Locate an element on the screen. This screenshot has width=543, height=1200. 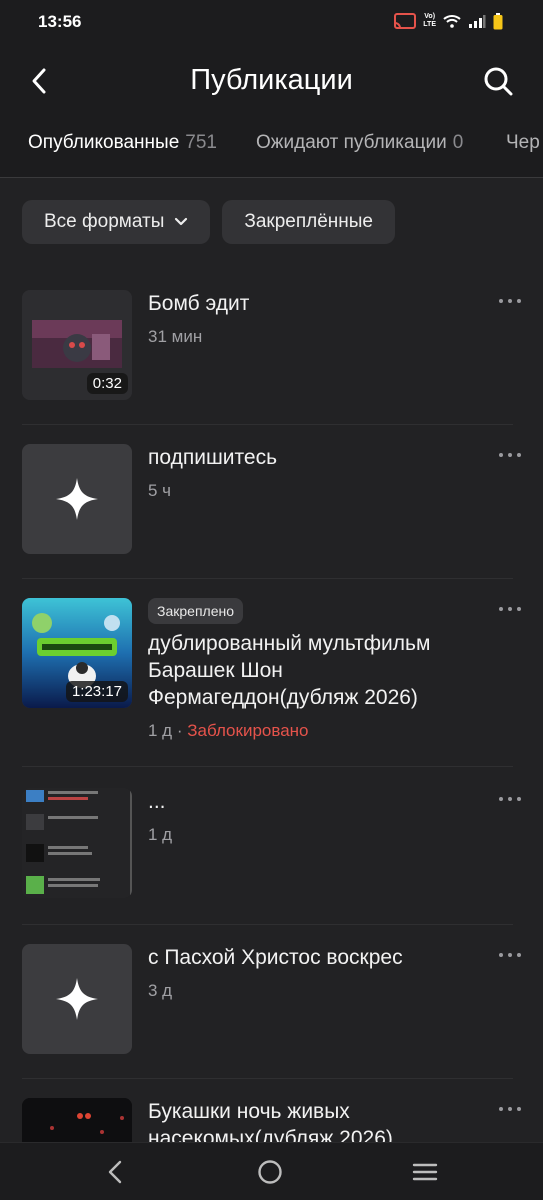
search-icon is located at coordinates (498, 81).